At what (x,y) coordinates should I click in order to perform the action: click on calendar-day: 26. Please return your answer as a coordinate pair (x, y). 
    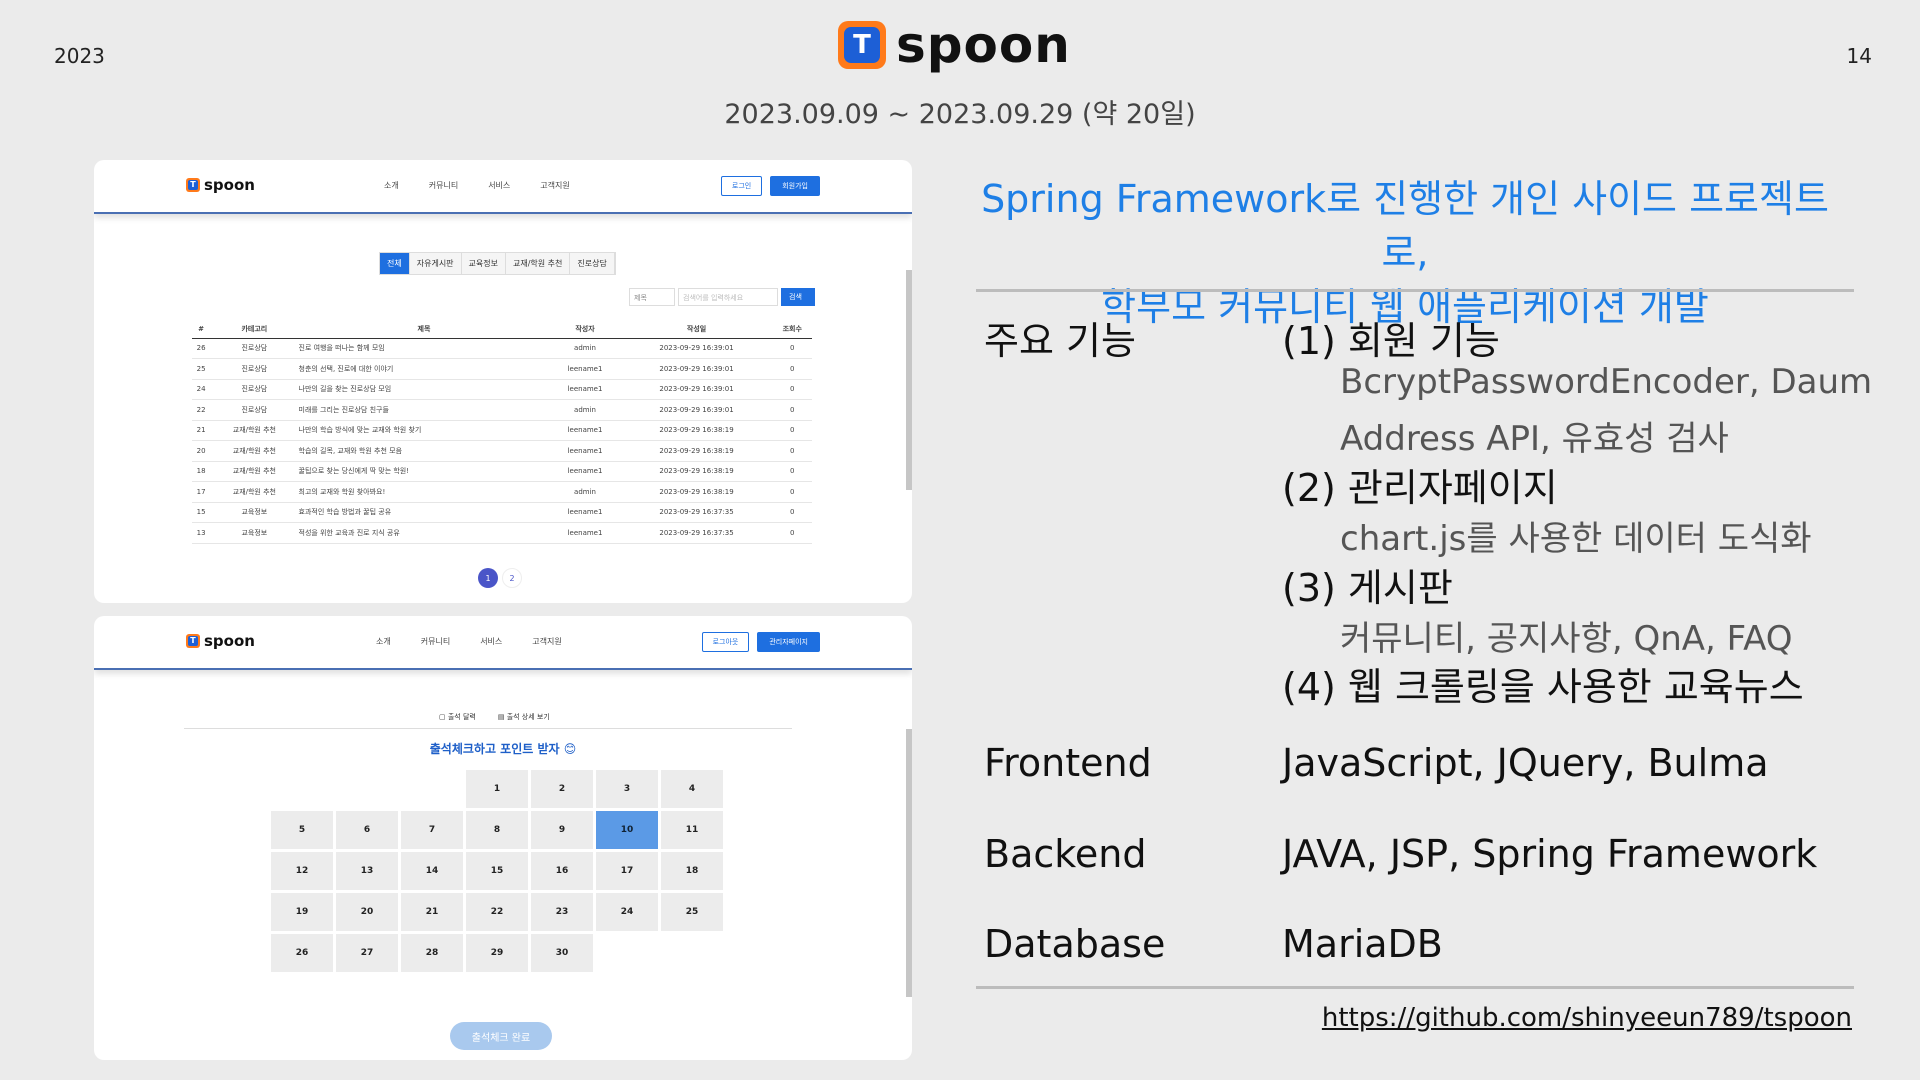
    Looking at the image, I should click on (302, 953).